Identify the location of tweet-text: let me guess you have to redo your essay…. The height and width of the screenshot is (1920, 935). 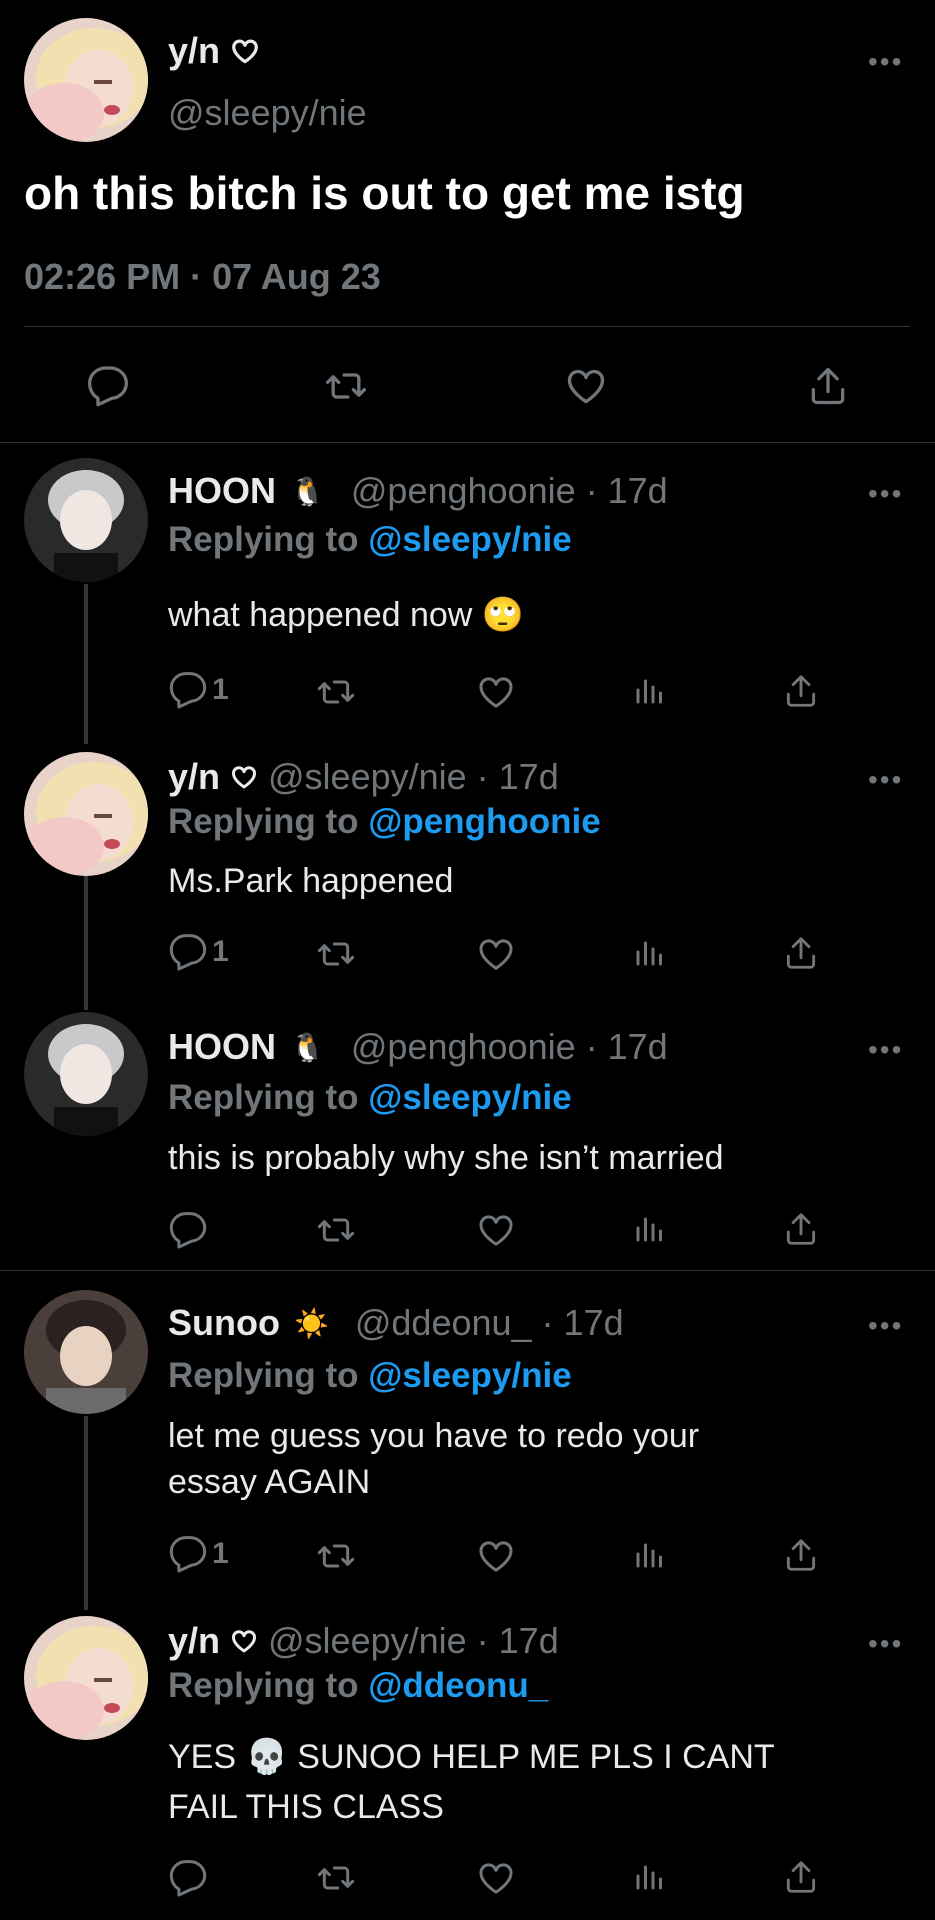
(434, 1459).